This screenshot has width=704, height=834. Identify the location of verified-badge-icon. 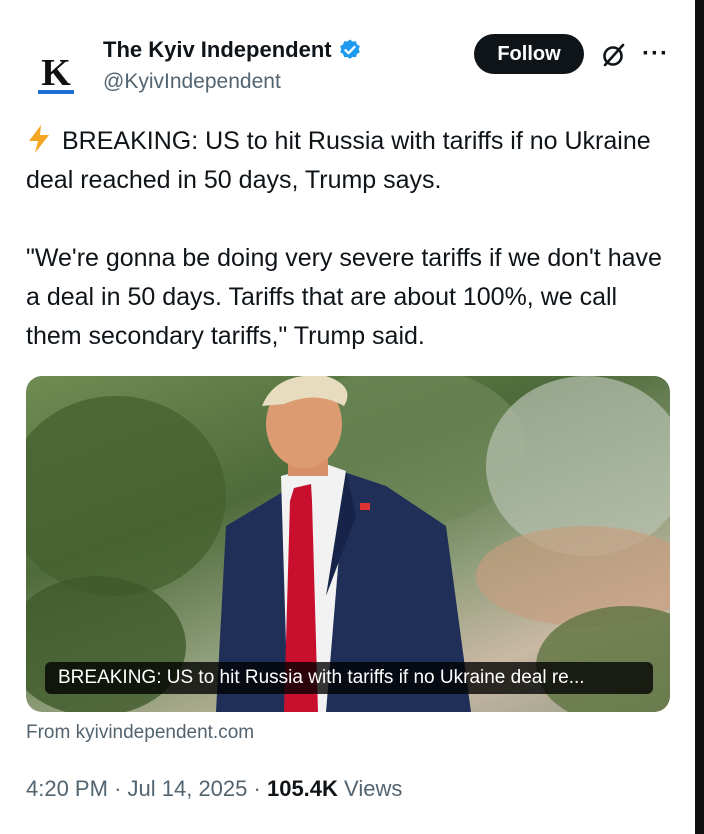
(349, 49).